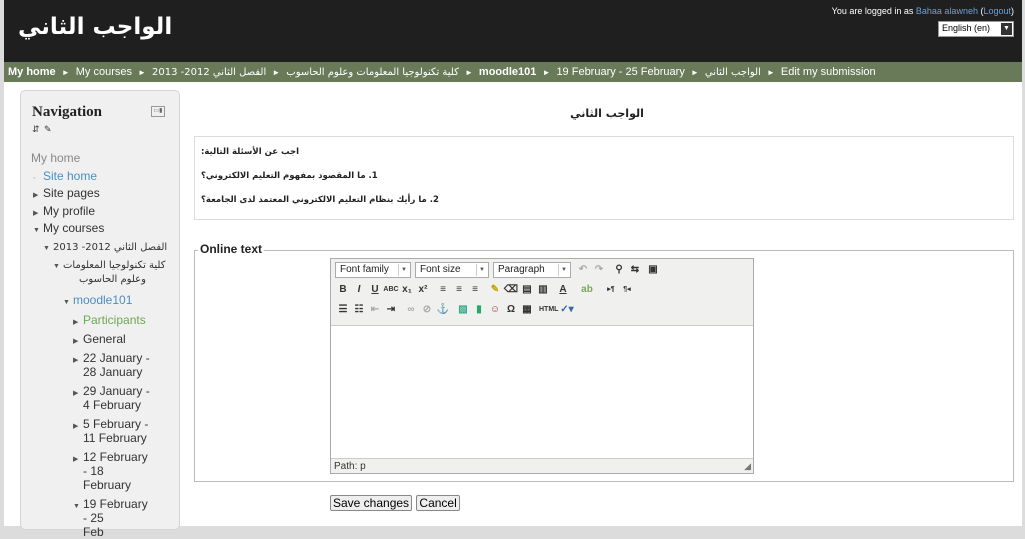 This screenshot has width=1025, height=539. Describe the element at coordinates (115, 438) in the screenshot. I see `nav-week-3-line2: 11 February` at that location.